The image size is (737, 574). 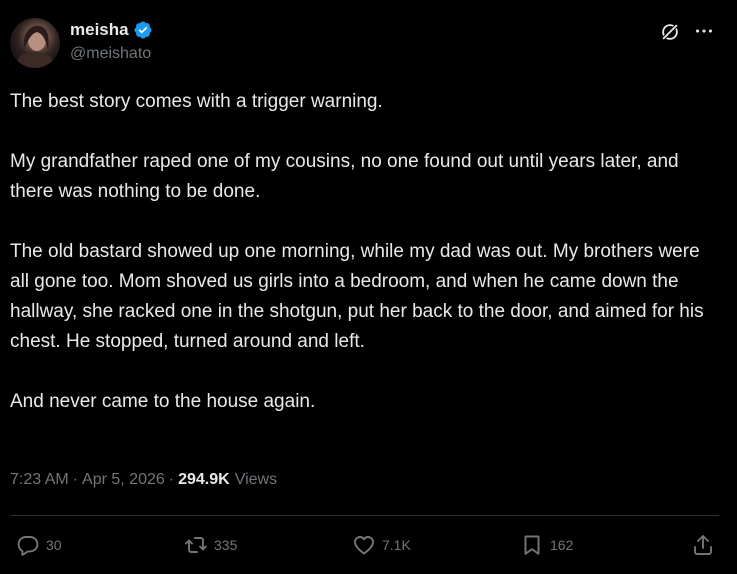 What do you see at coordinates (396, 545) in the screenshot?
I see `like-count: 7.1K` at bounding box center [396, 545].